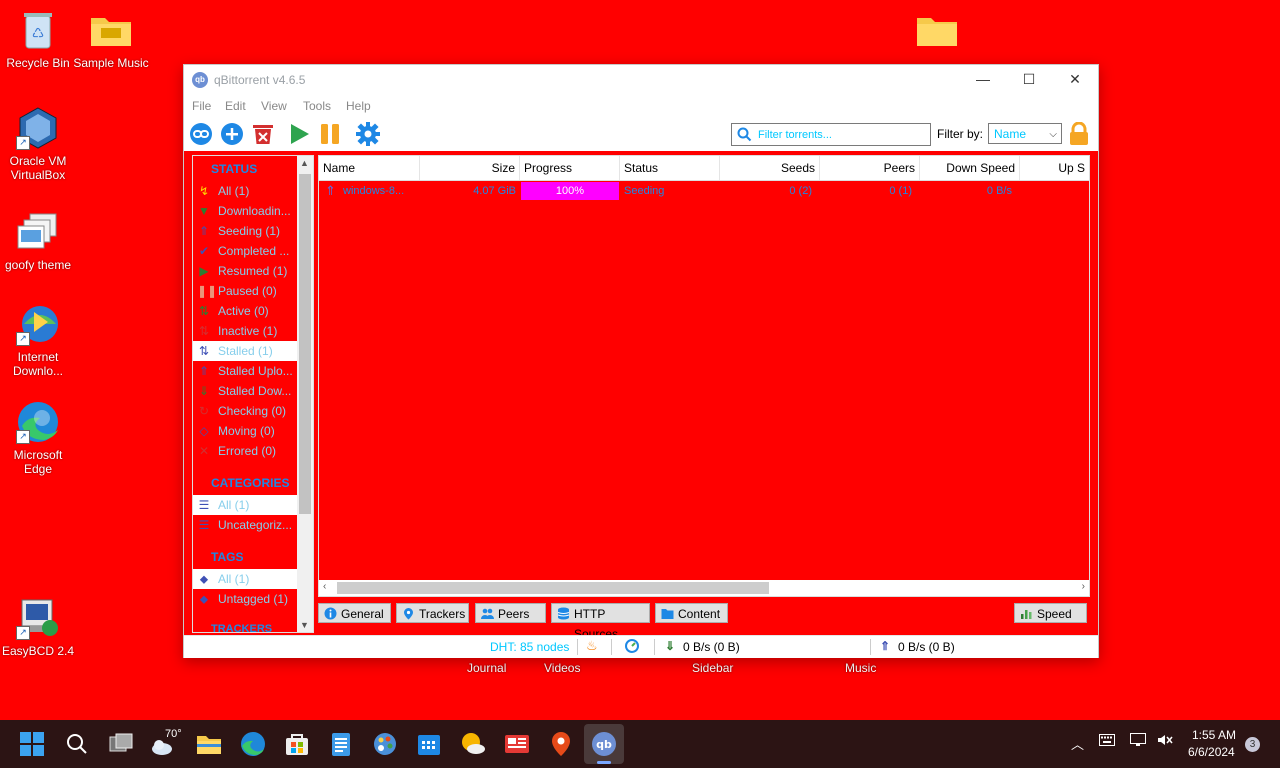 This screenshot has height=768, width=1280. Describe the element at coordinates (38, 144) in the screenshot. I see `desktop-icon-virtualbox: ↗ Oracle VM VirtualBox` at that location.